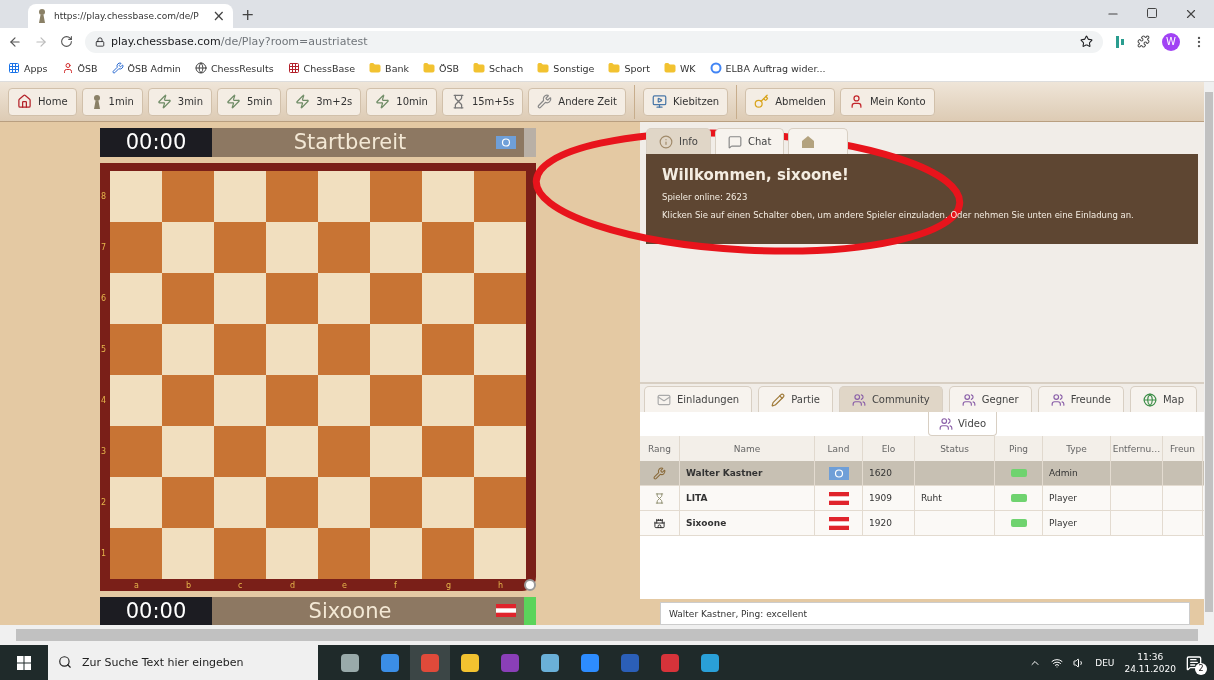 The width and height of the screenshot is (1214, 680). Describe the element at coordinates (955, 498) in the screenshot. I see `table-cell: Ruht` at that location.